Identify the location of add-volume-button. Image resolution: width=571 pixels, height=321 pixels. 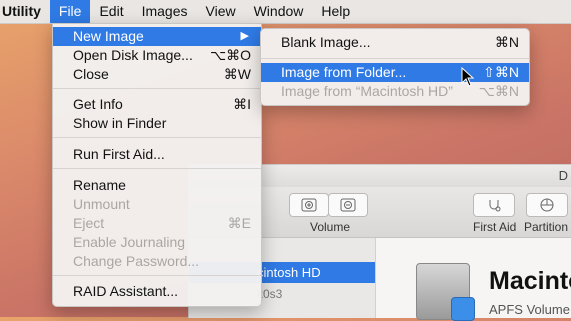
(309, 205).